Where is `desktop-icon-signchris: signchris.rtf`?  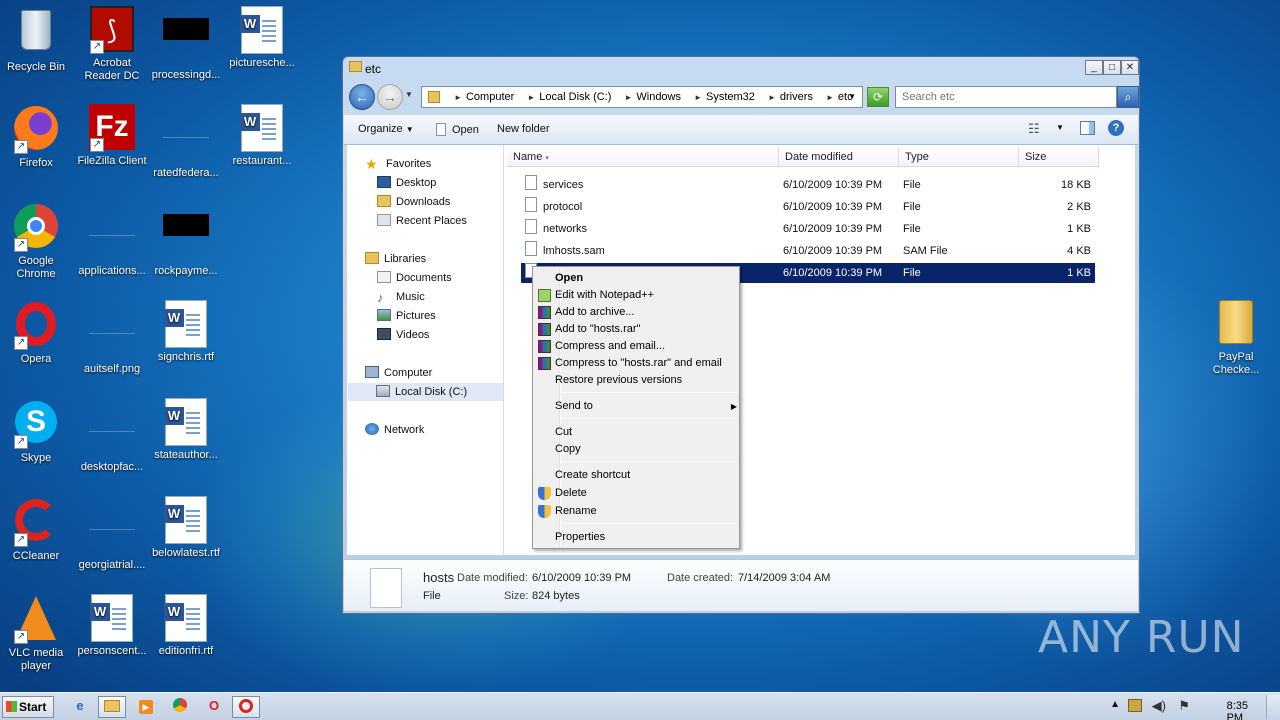 desktop-icon-signchris: signchris.rtf is located at coordinates (186, 332).